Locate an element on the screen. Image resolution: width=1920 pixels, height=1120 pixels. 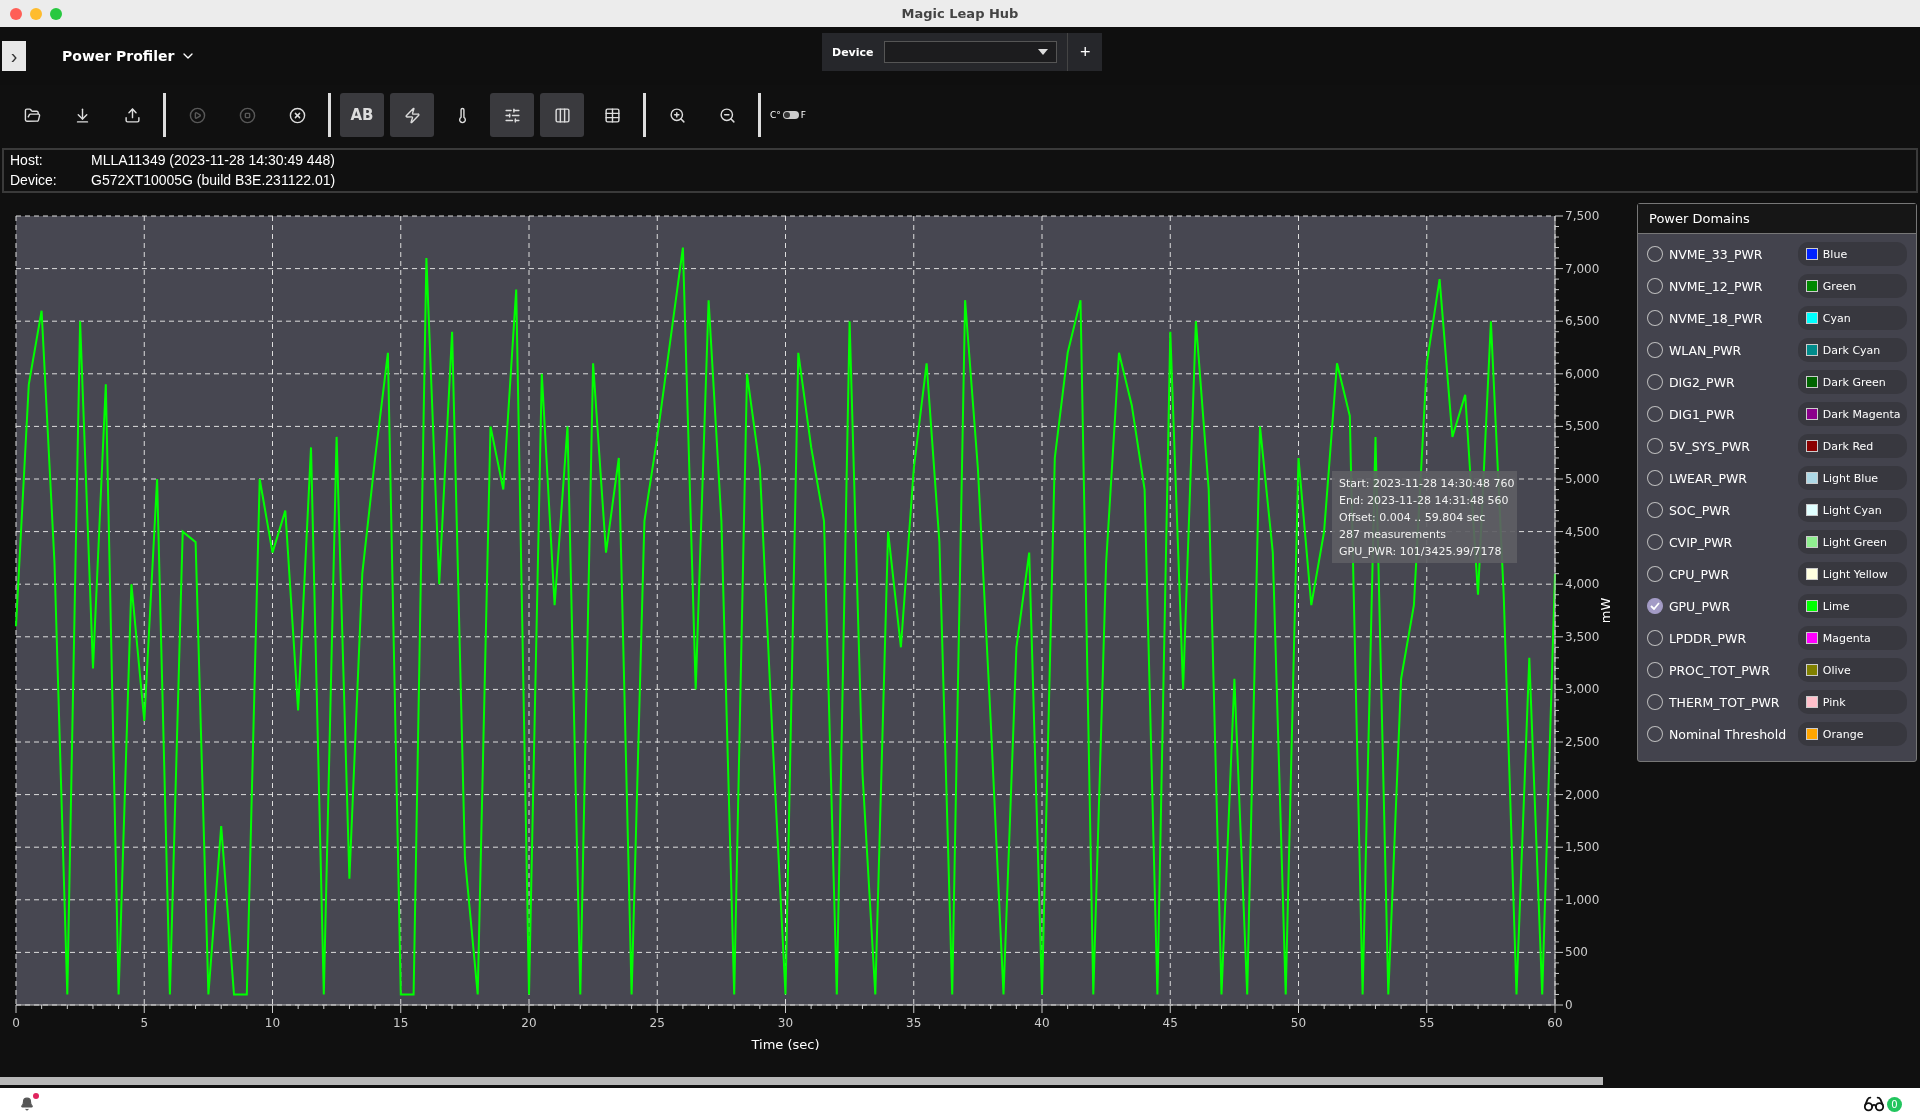
color-name: Light Blue is located at coordinates (1850, 478).